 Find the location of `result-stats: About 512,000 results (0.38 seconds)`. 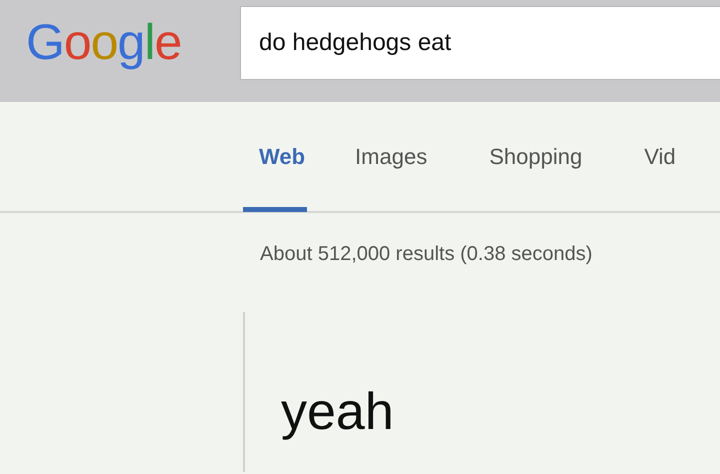

result-stats: About 512,000 results (0.38 seconds) is located at coordinates (426, 254).